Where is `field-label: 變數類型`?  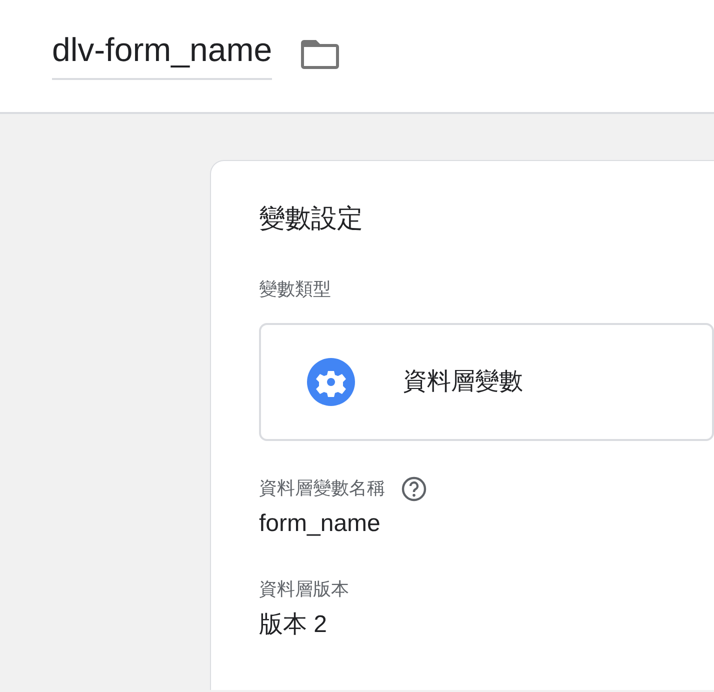
field-label: 變數類型 is located at coordinates (295, 289).